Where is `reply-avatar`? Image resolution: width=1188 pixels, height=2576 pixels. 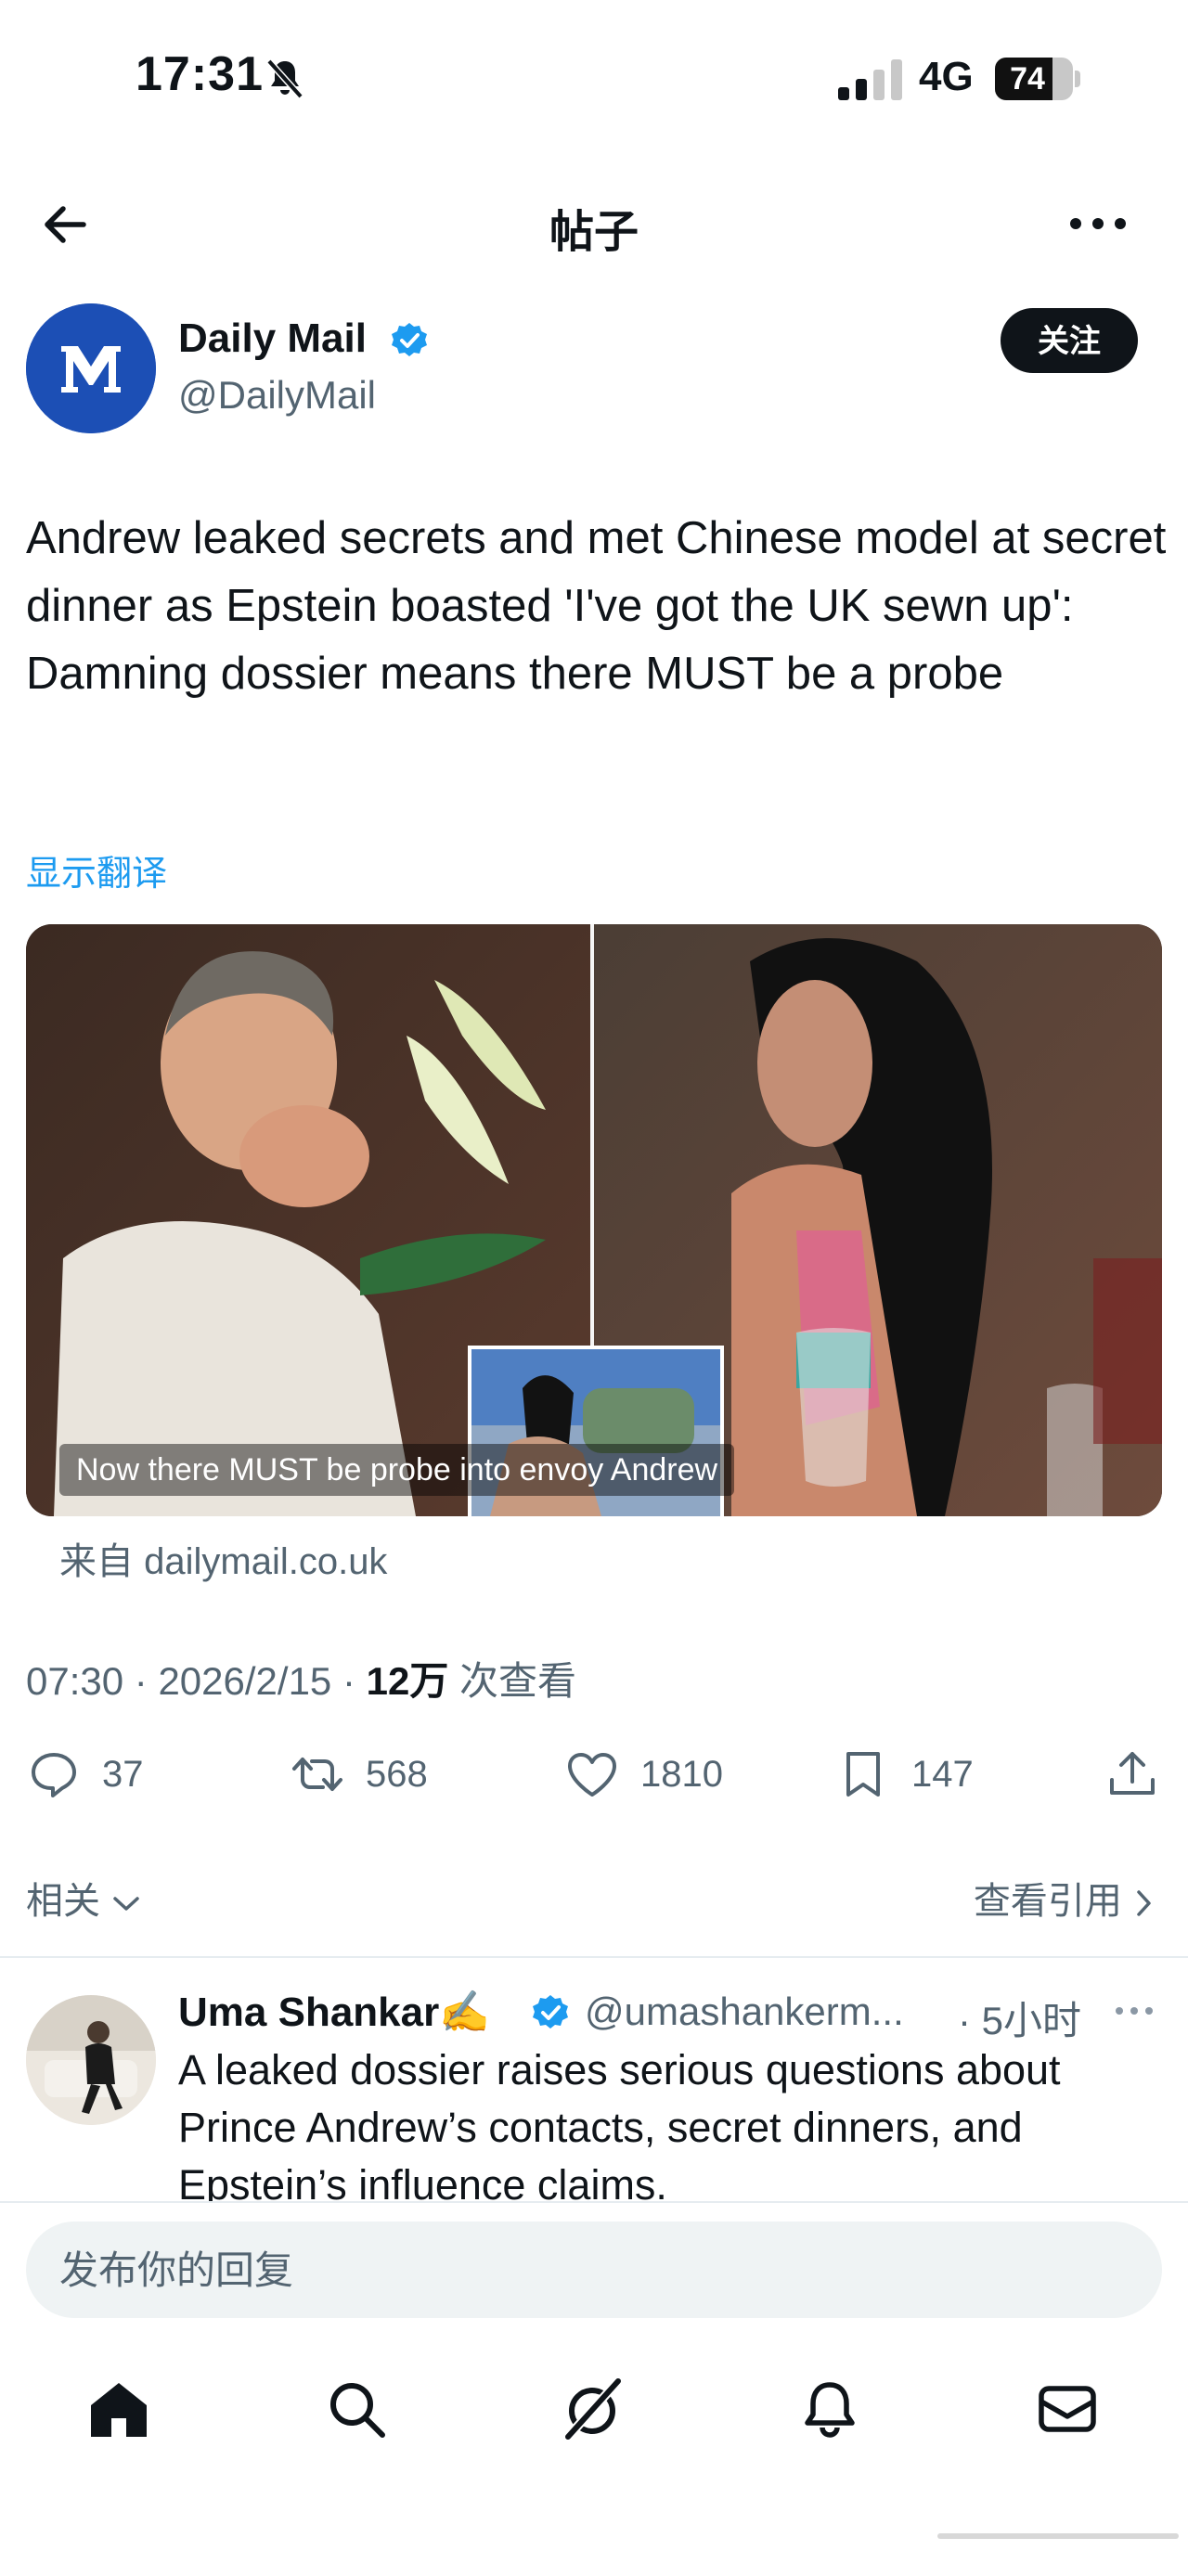 reply-avatar is located at coordinates (91, 2060).